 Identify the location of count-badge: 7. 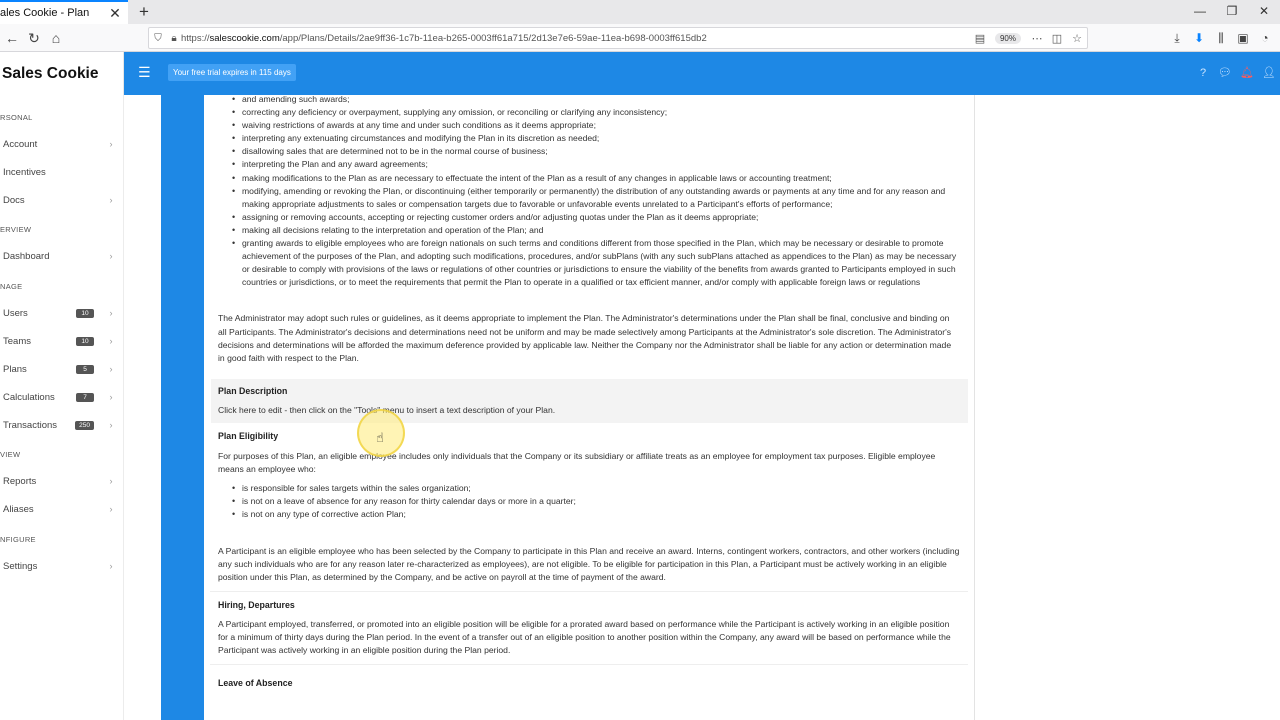
(85, 397).